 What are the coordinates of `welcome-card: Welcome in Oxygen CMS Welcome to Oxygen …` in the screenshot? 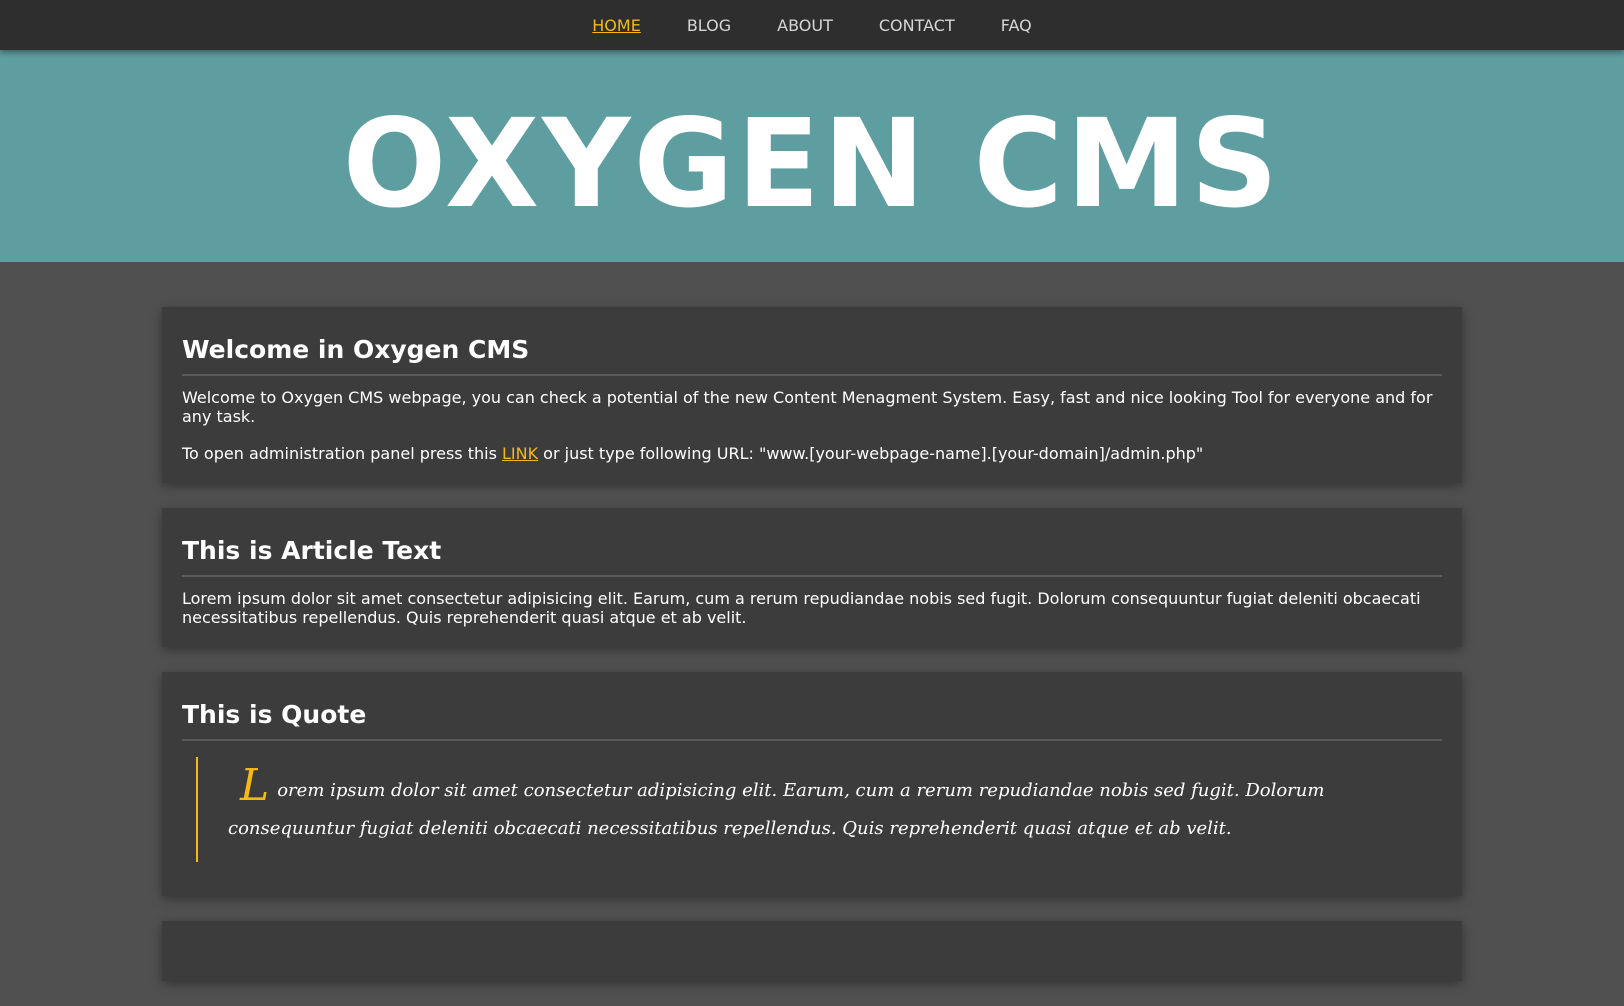 It's located at (812, 395).